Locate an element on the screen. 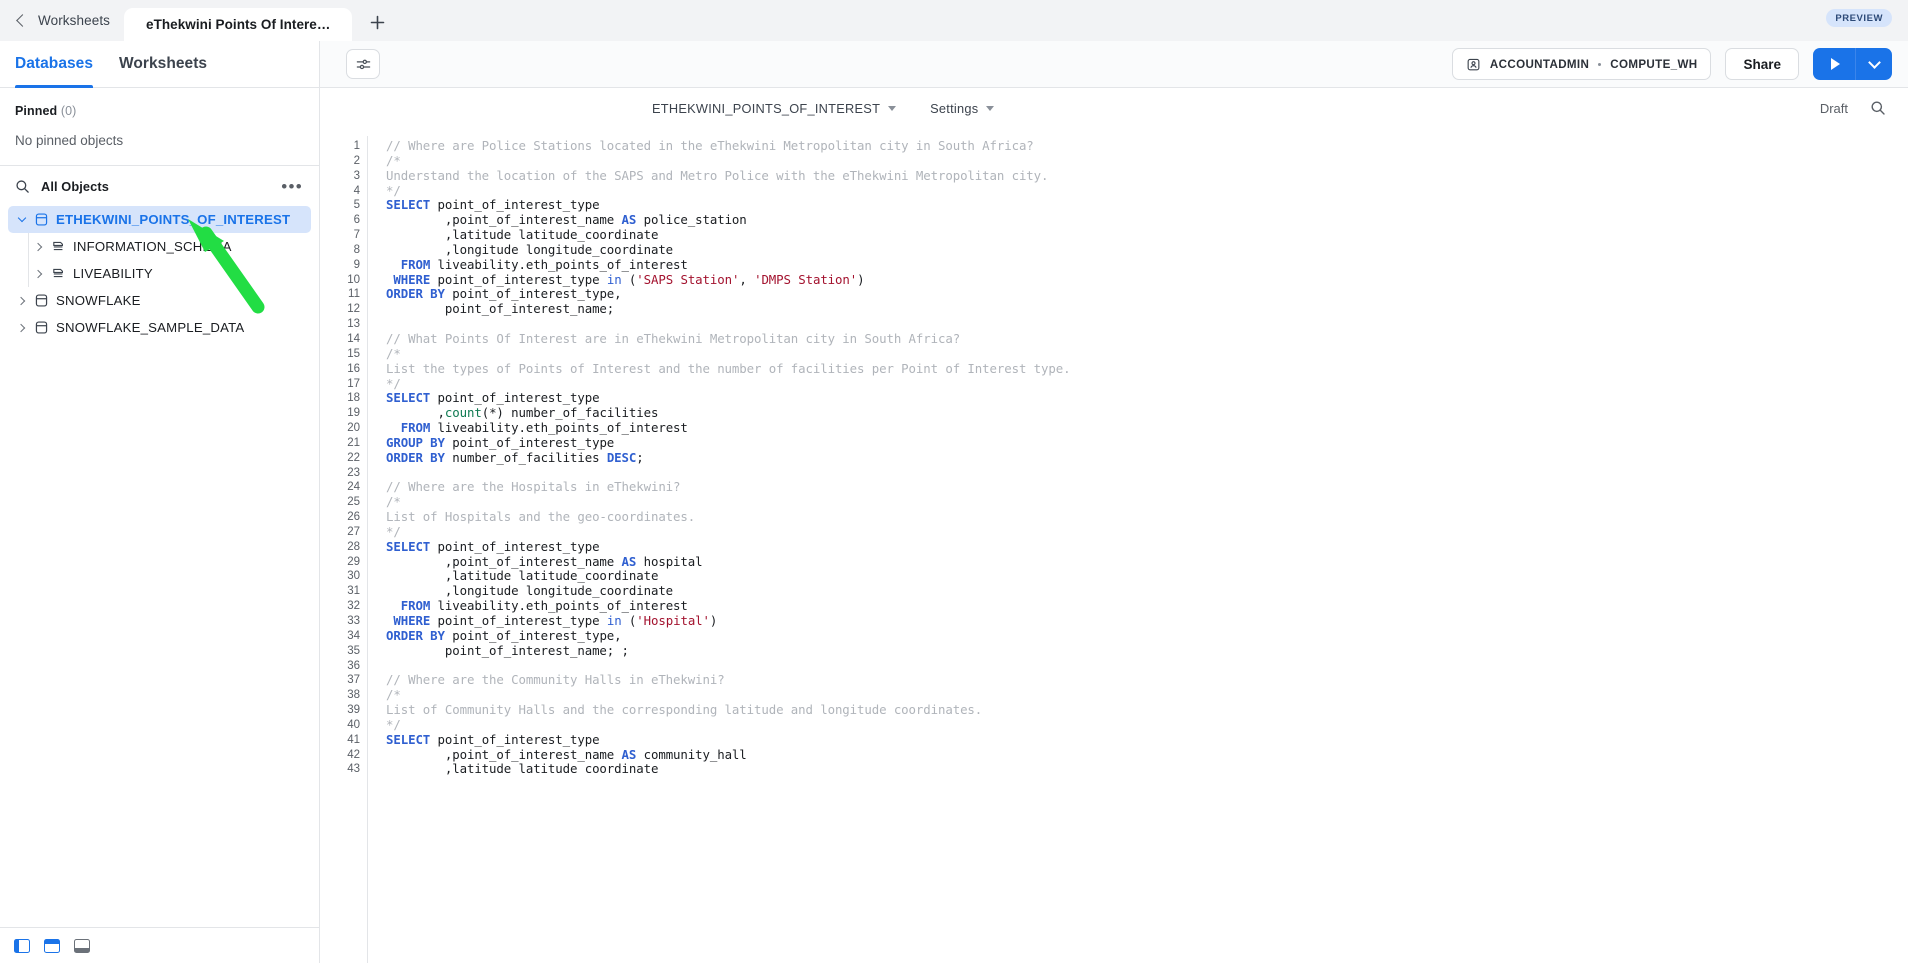  run-options-button is located at coordinates (1874, 64).